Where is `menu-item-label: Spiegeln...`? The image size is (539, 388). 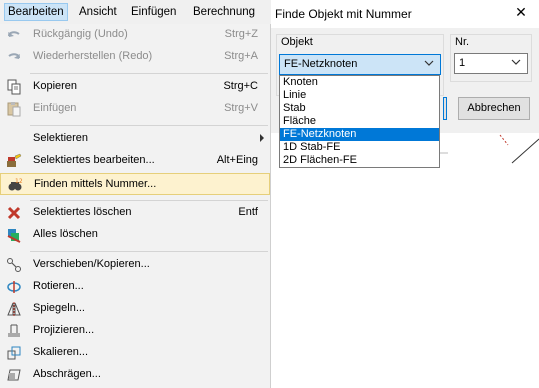 menu-item-label: Spiegeln... is located at coordinates (59, 308).